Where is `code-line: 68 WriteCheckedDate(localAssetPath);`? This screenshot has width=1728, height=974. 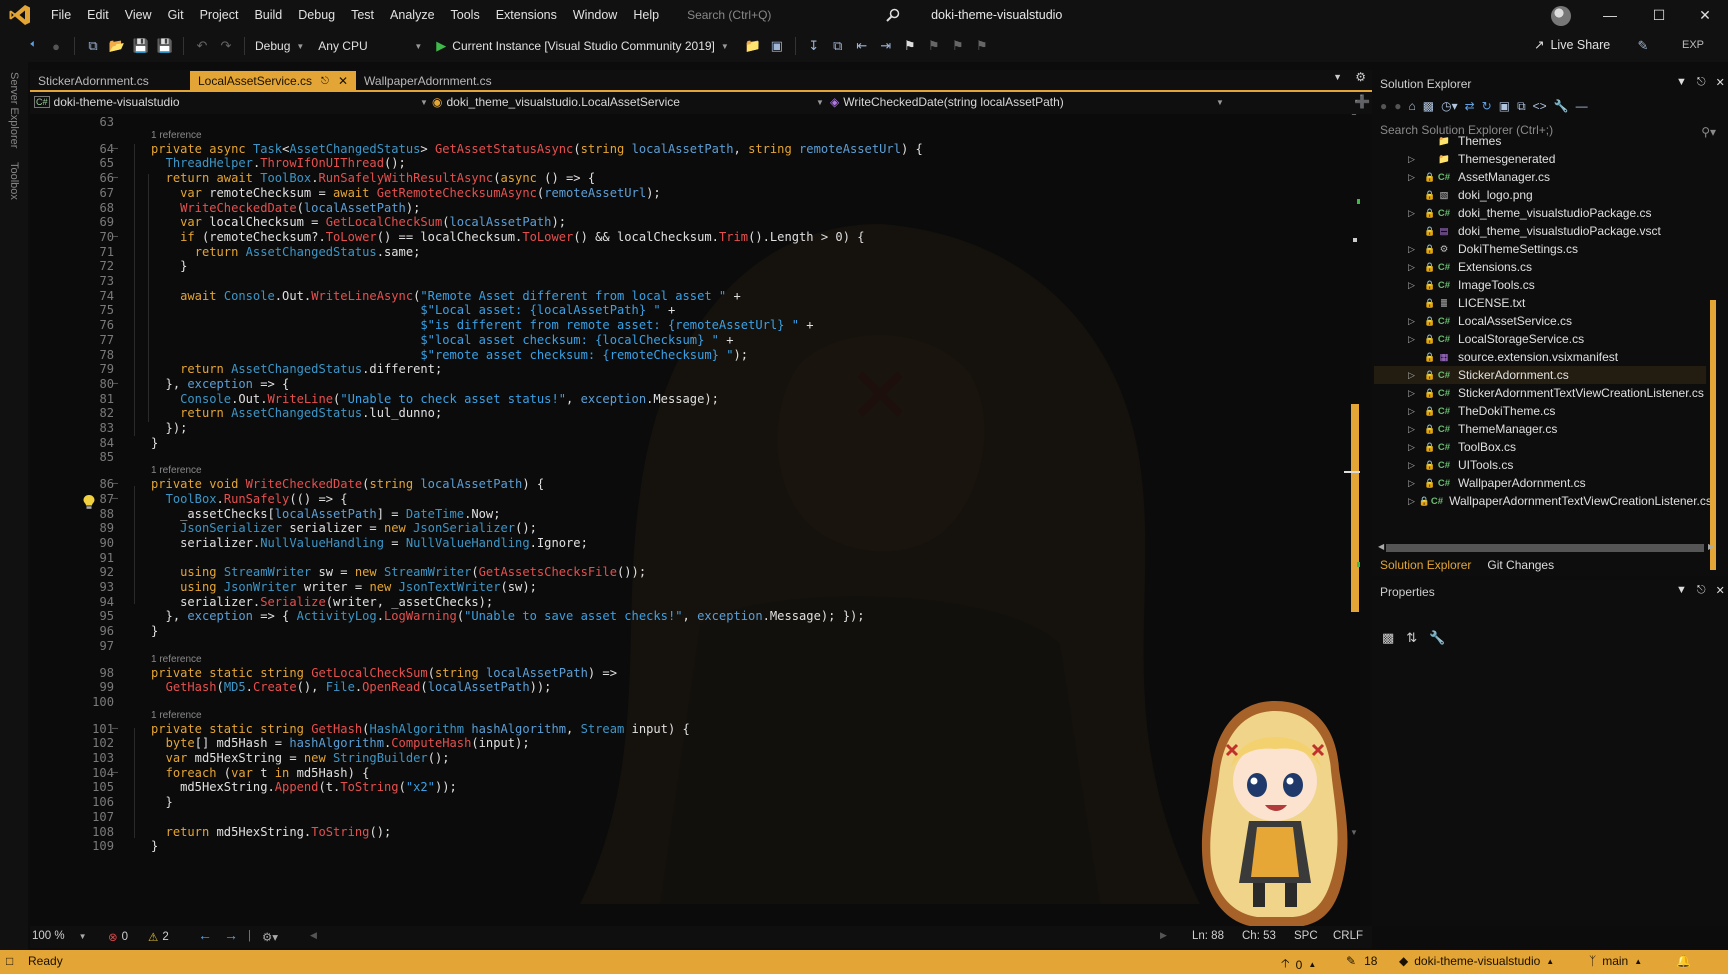
code-line: 68 WriteCheckedDate(localAssetPath); is located at coordinates (690, 208).